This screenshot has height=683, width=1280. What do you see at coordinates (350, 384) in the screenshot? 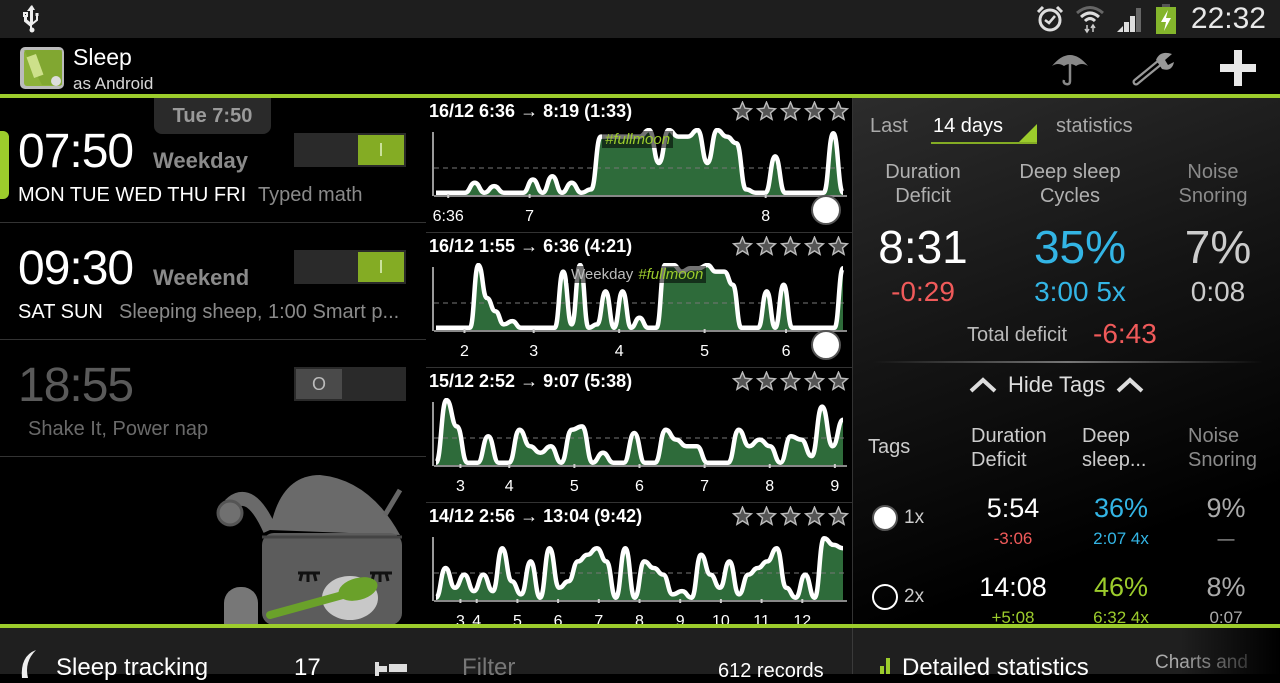
I see `alarm-toggle: O` at bounding box center [350, 384].